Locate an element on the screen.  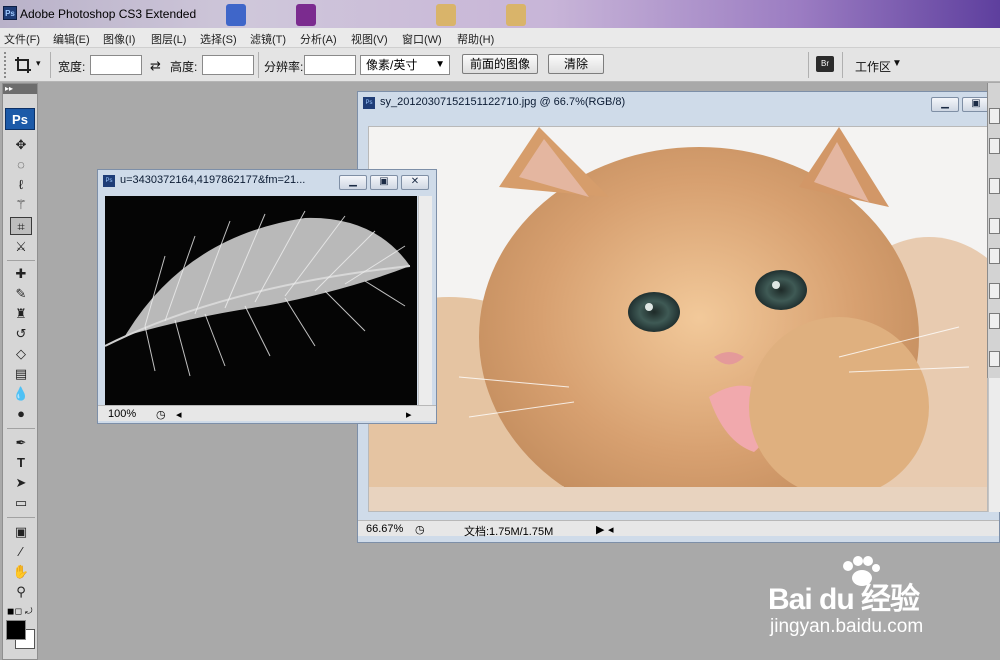
canvas-feather-image is located at coordinates (261, 300).